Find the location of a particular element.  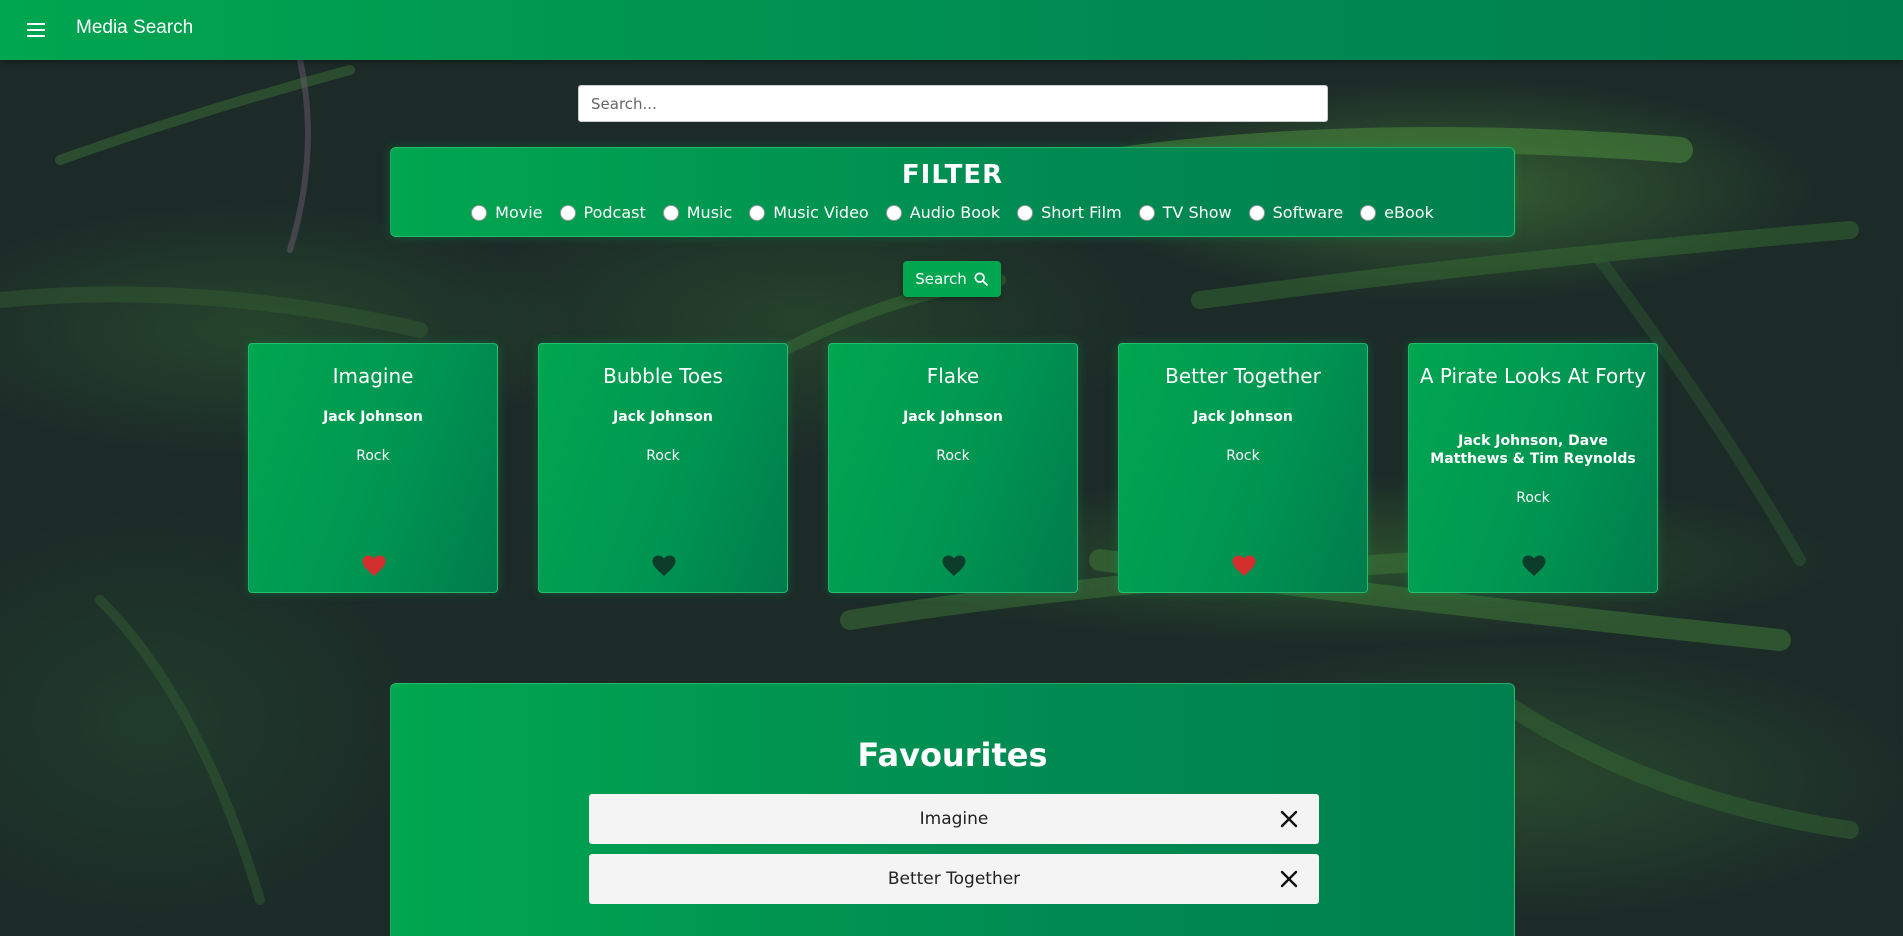

search-button: Search is located at coordinates (952, 279).